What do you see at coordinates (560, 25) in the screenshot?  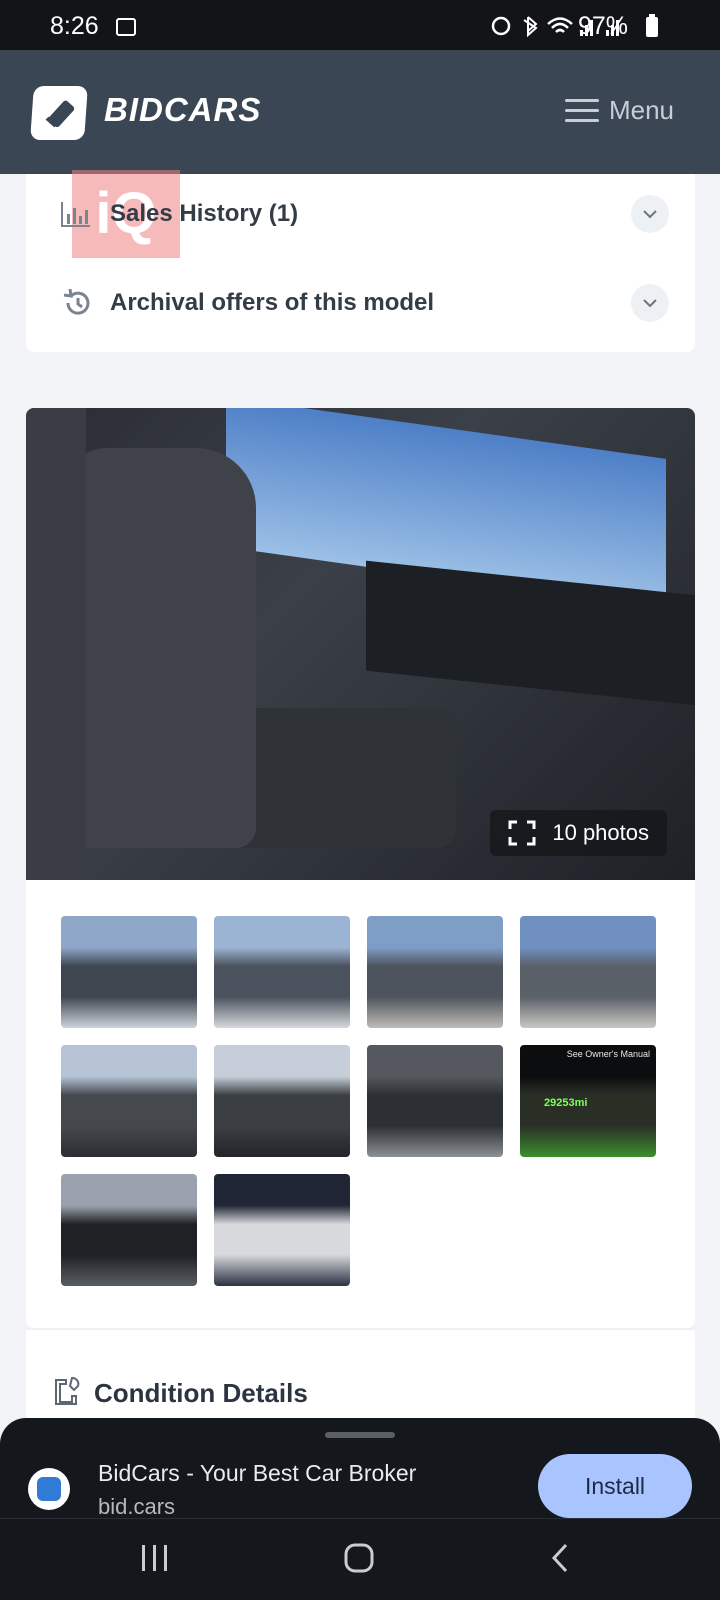 I see `wifi-icon` at bounding box center [560, 25].